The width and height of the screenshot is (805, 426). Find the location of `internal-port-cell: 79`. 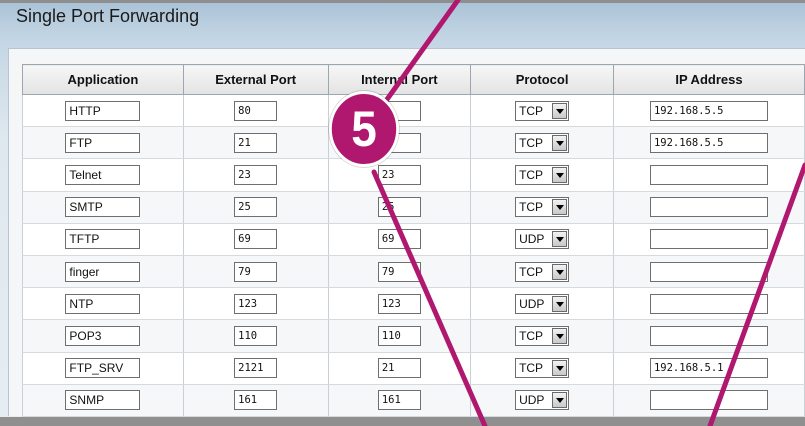

internal-port-cell: 79 is located at coordinates (399, 272).